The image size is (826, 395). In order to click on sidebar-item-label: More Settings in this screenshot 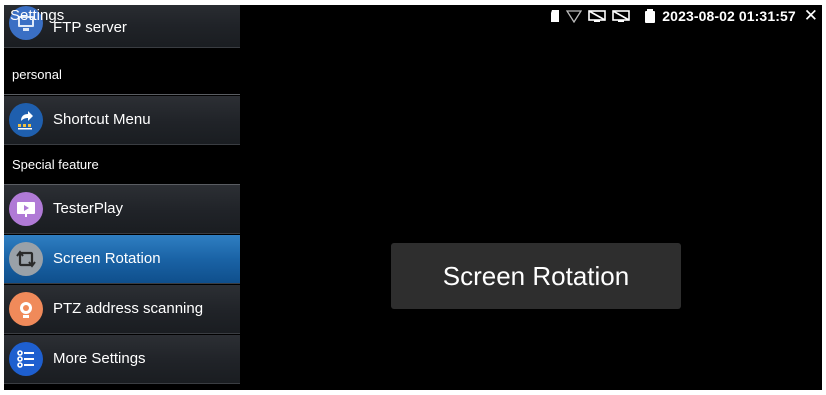, I will do `click(99, 358)`.